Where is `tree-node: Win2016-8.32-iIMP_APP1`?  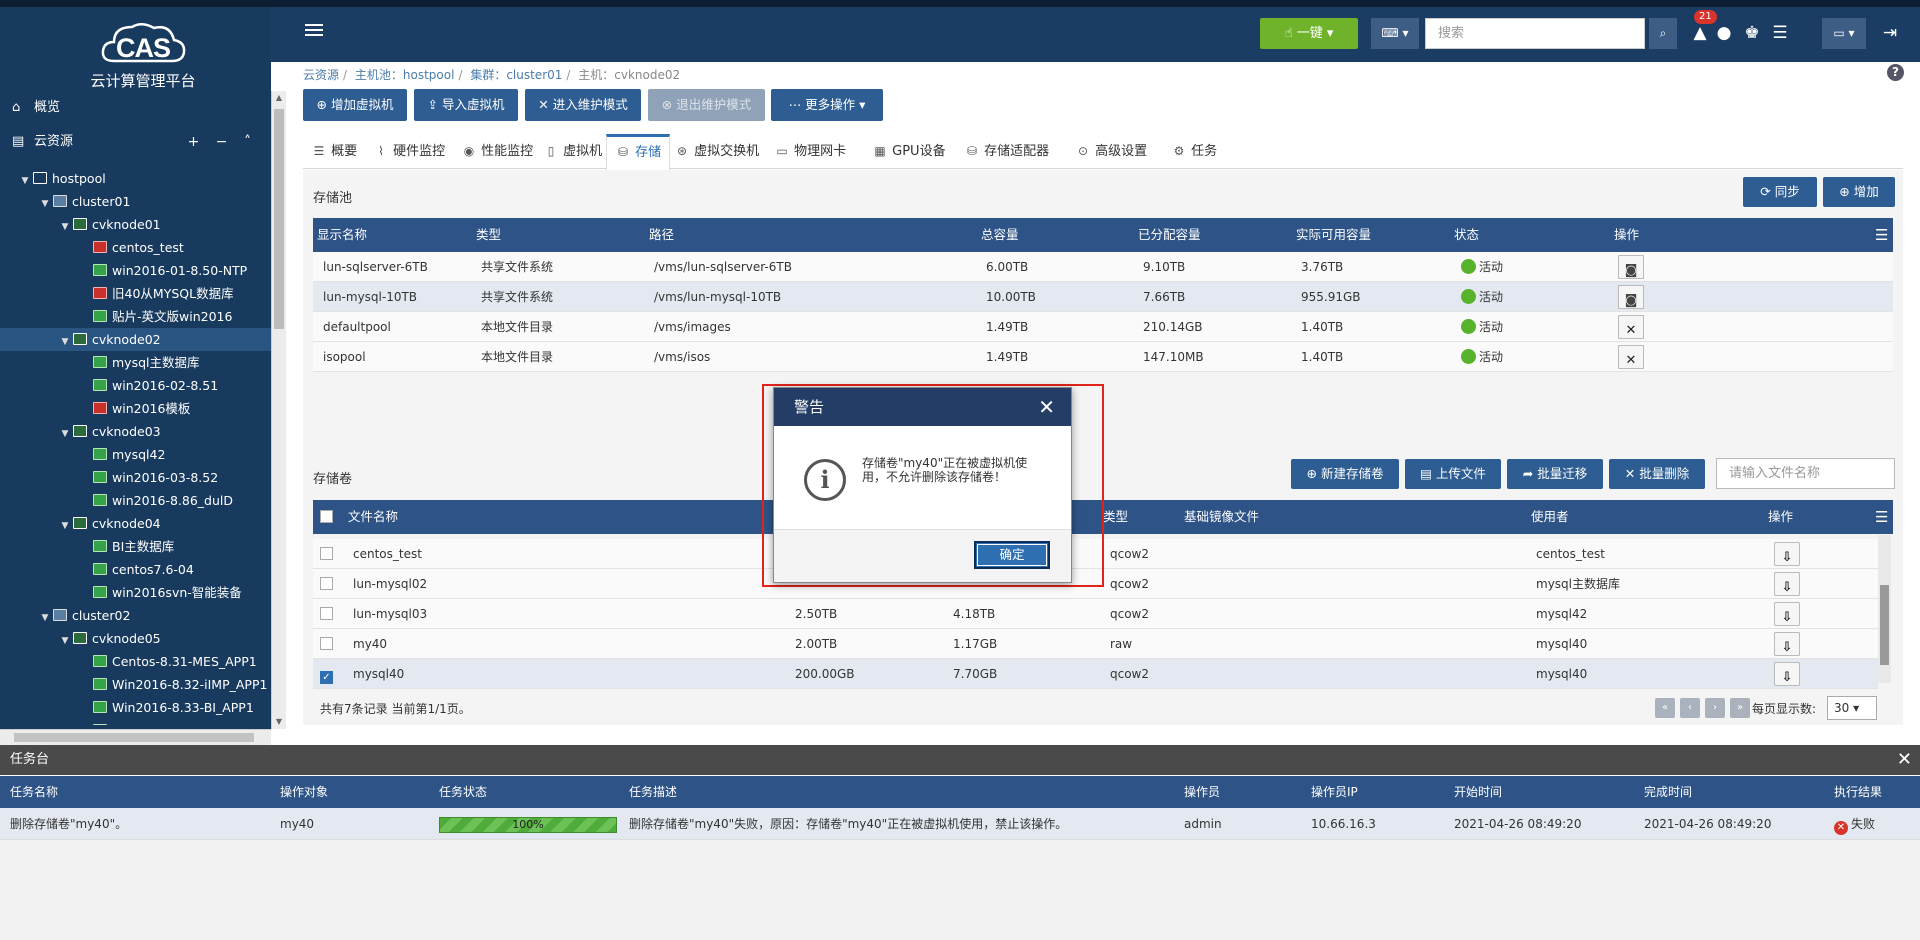 tree-node: Win2016-8.32-iIMP_APP1 is located at coordinates (135, 684).